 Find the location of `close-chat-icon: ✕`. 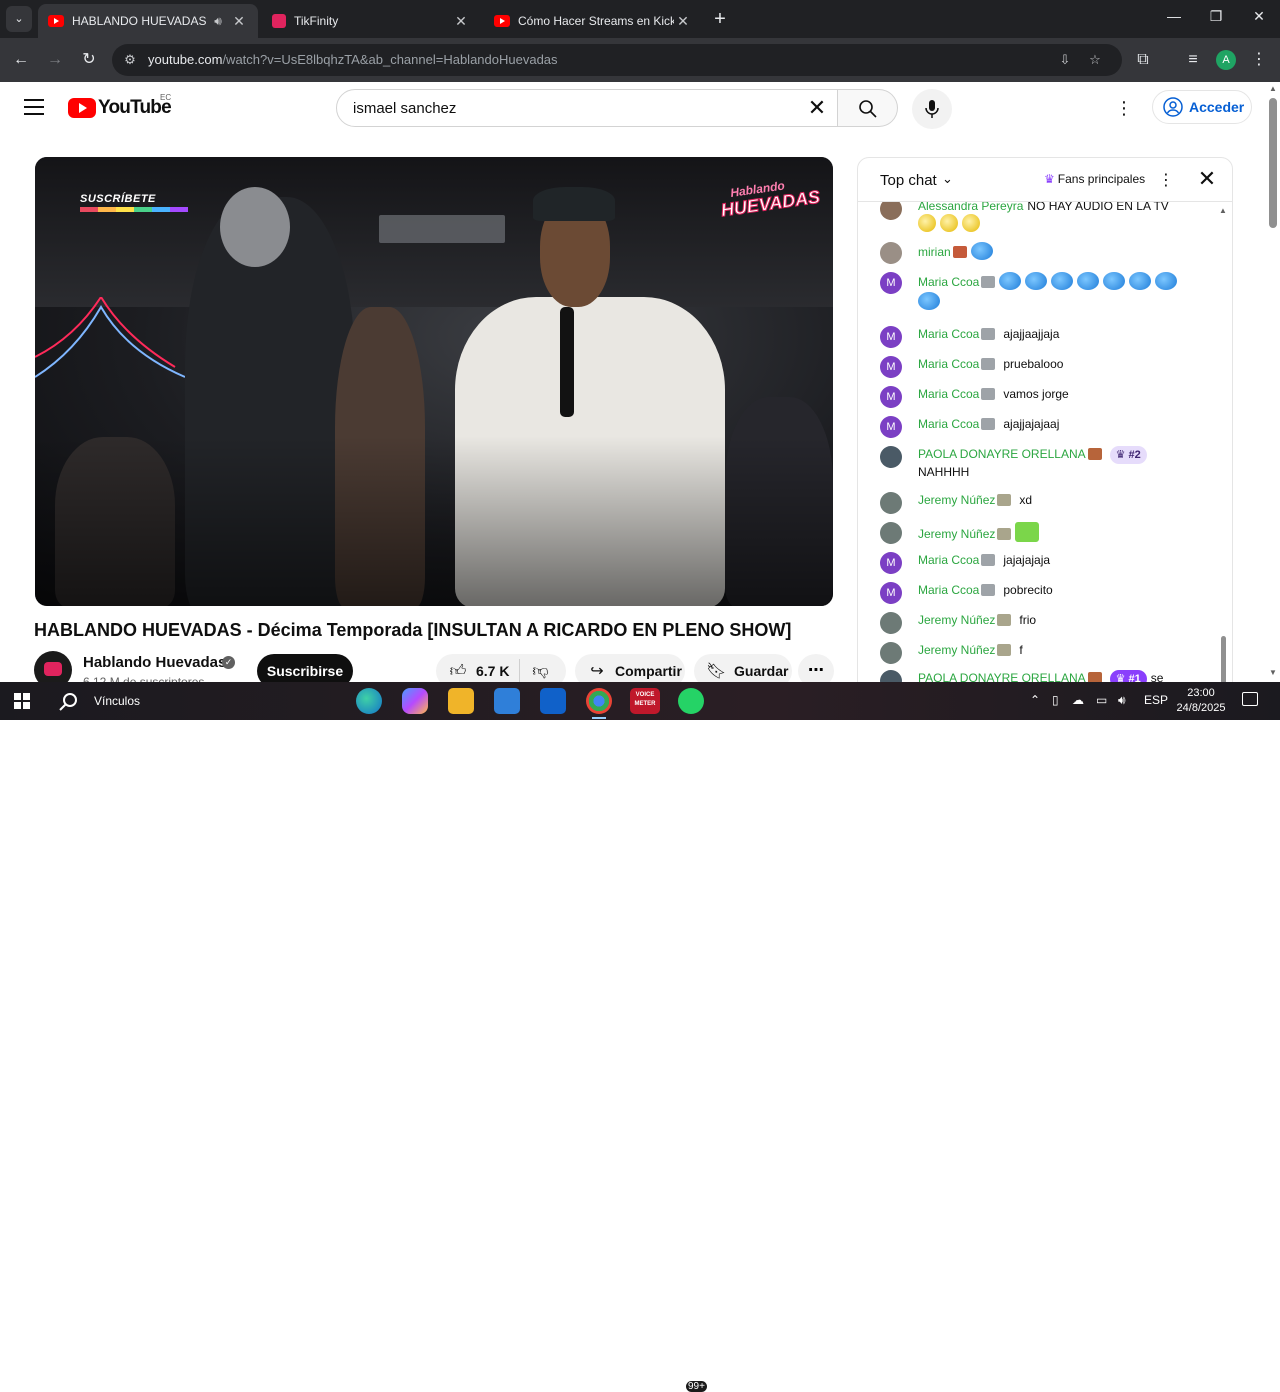

close-chat-icon: ✕ is located at coordinates (1207, 179).